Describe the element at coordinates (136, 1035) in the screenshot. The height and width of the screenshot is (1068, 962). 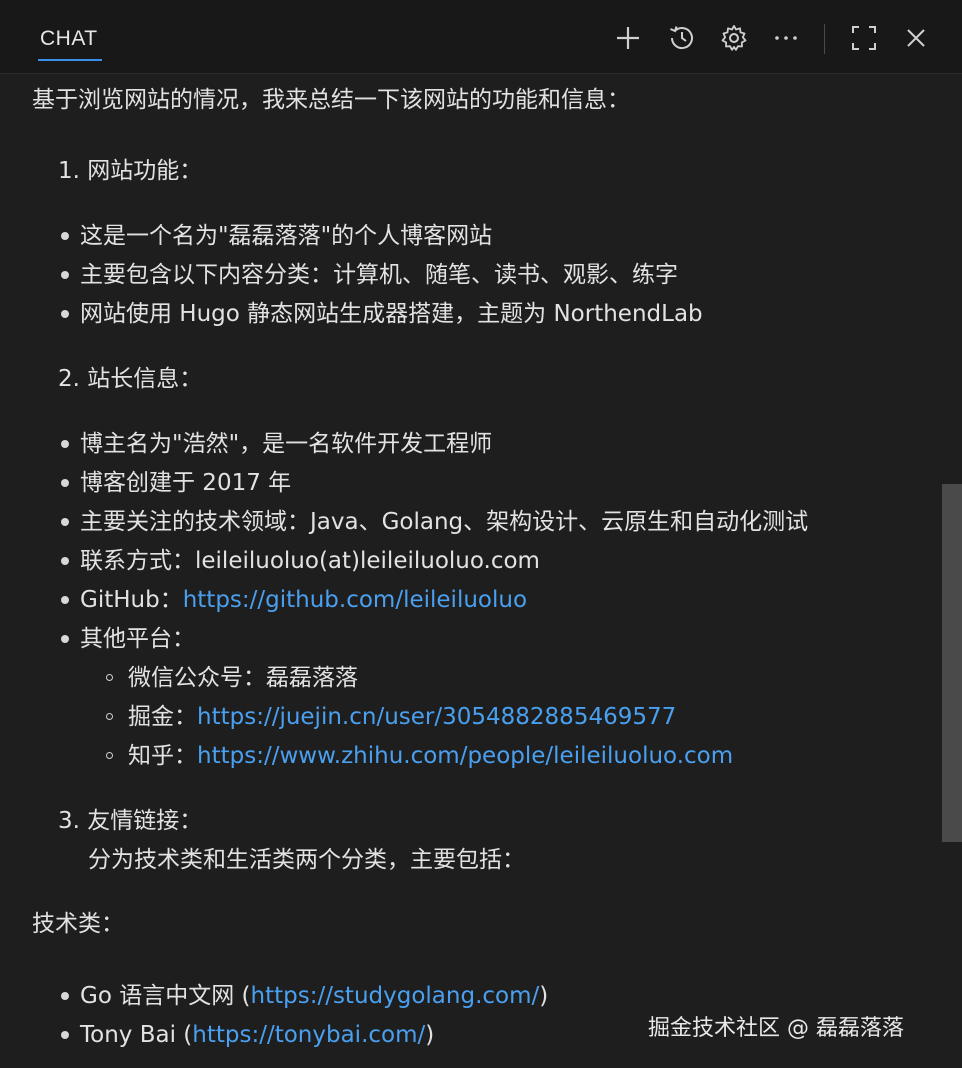
I see `tech-link-name: Tony Bai (` at that location.